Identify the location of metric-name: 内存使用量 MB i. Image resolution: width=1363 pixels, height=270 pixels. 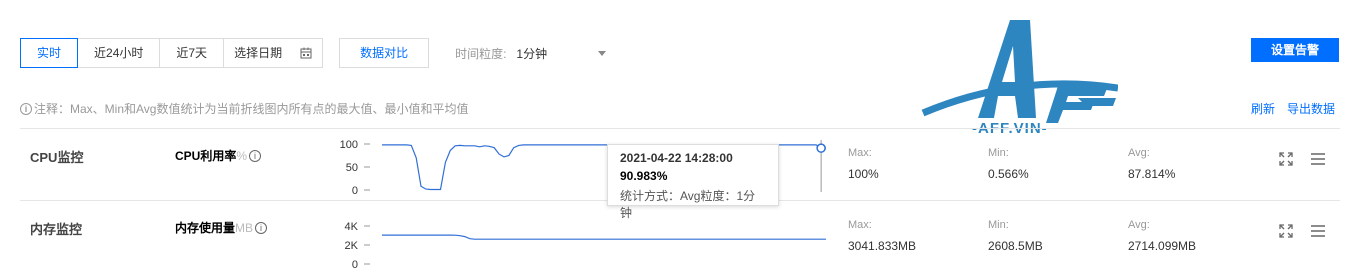
(221, 227).